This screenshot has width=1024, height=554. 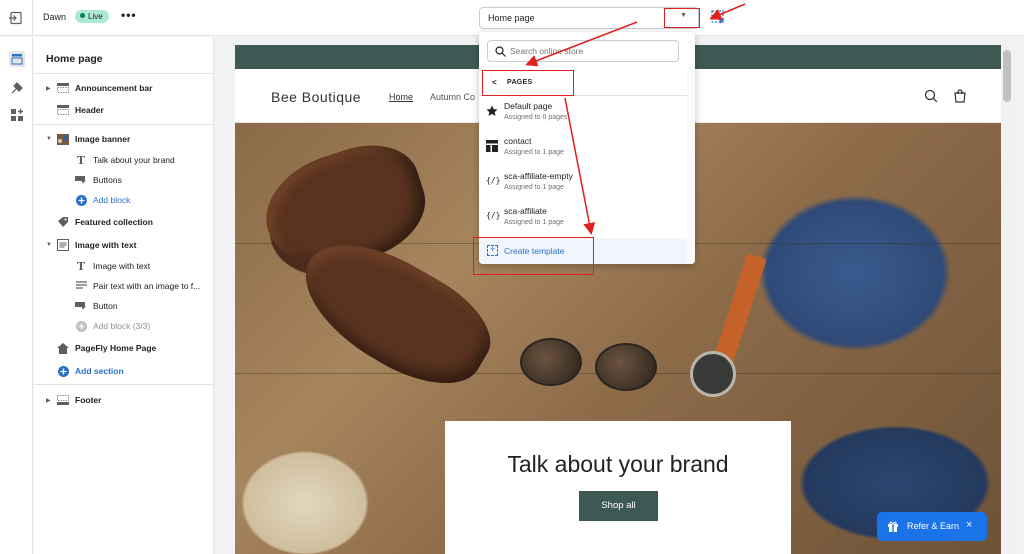 I want to click on sidebar-item-label: Featured collection, so click(x=114, y=222).